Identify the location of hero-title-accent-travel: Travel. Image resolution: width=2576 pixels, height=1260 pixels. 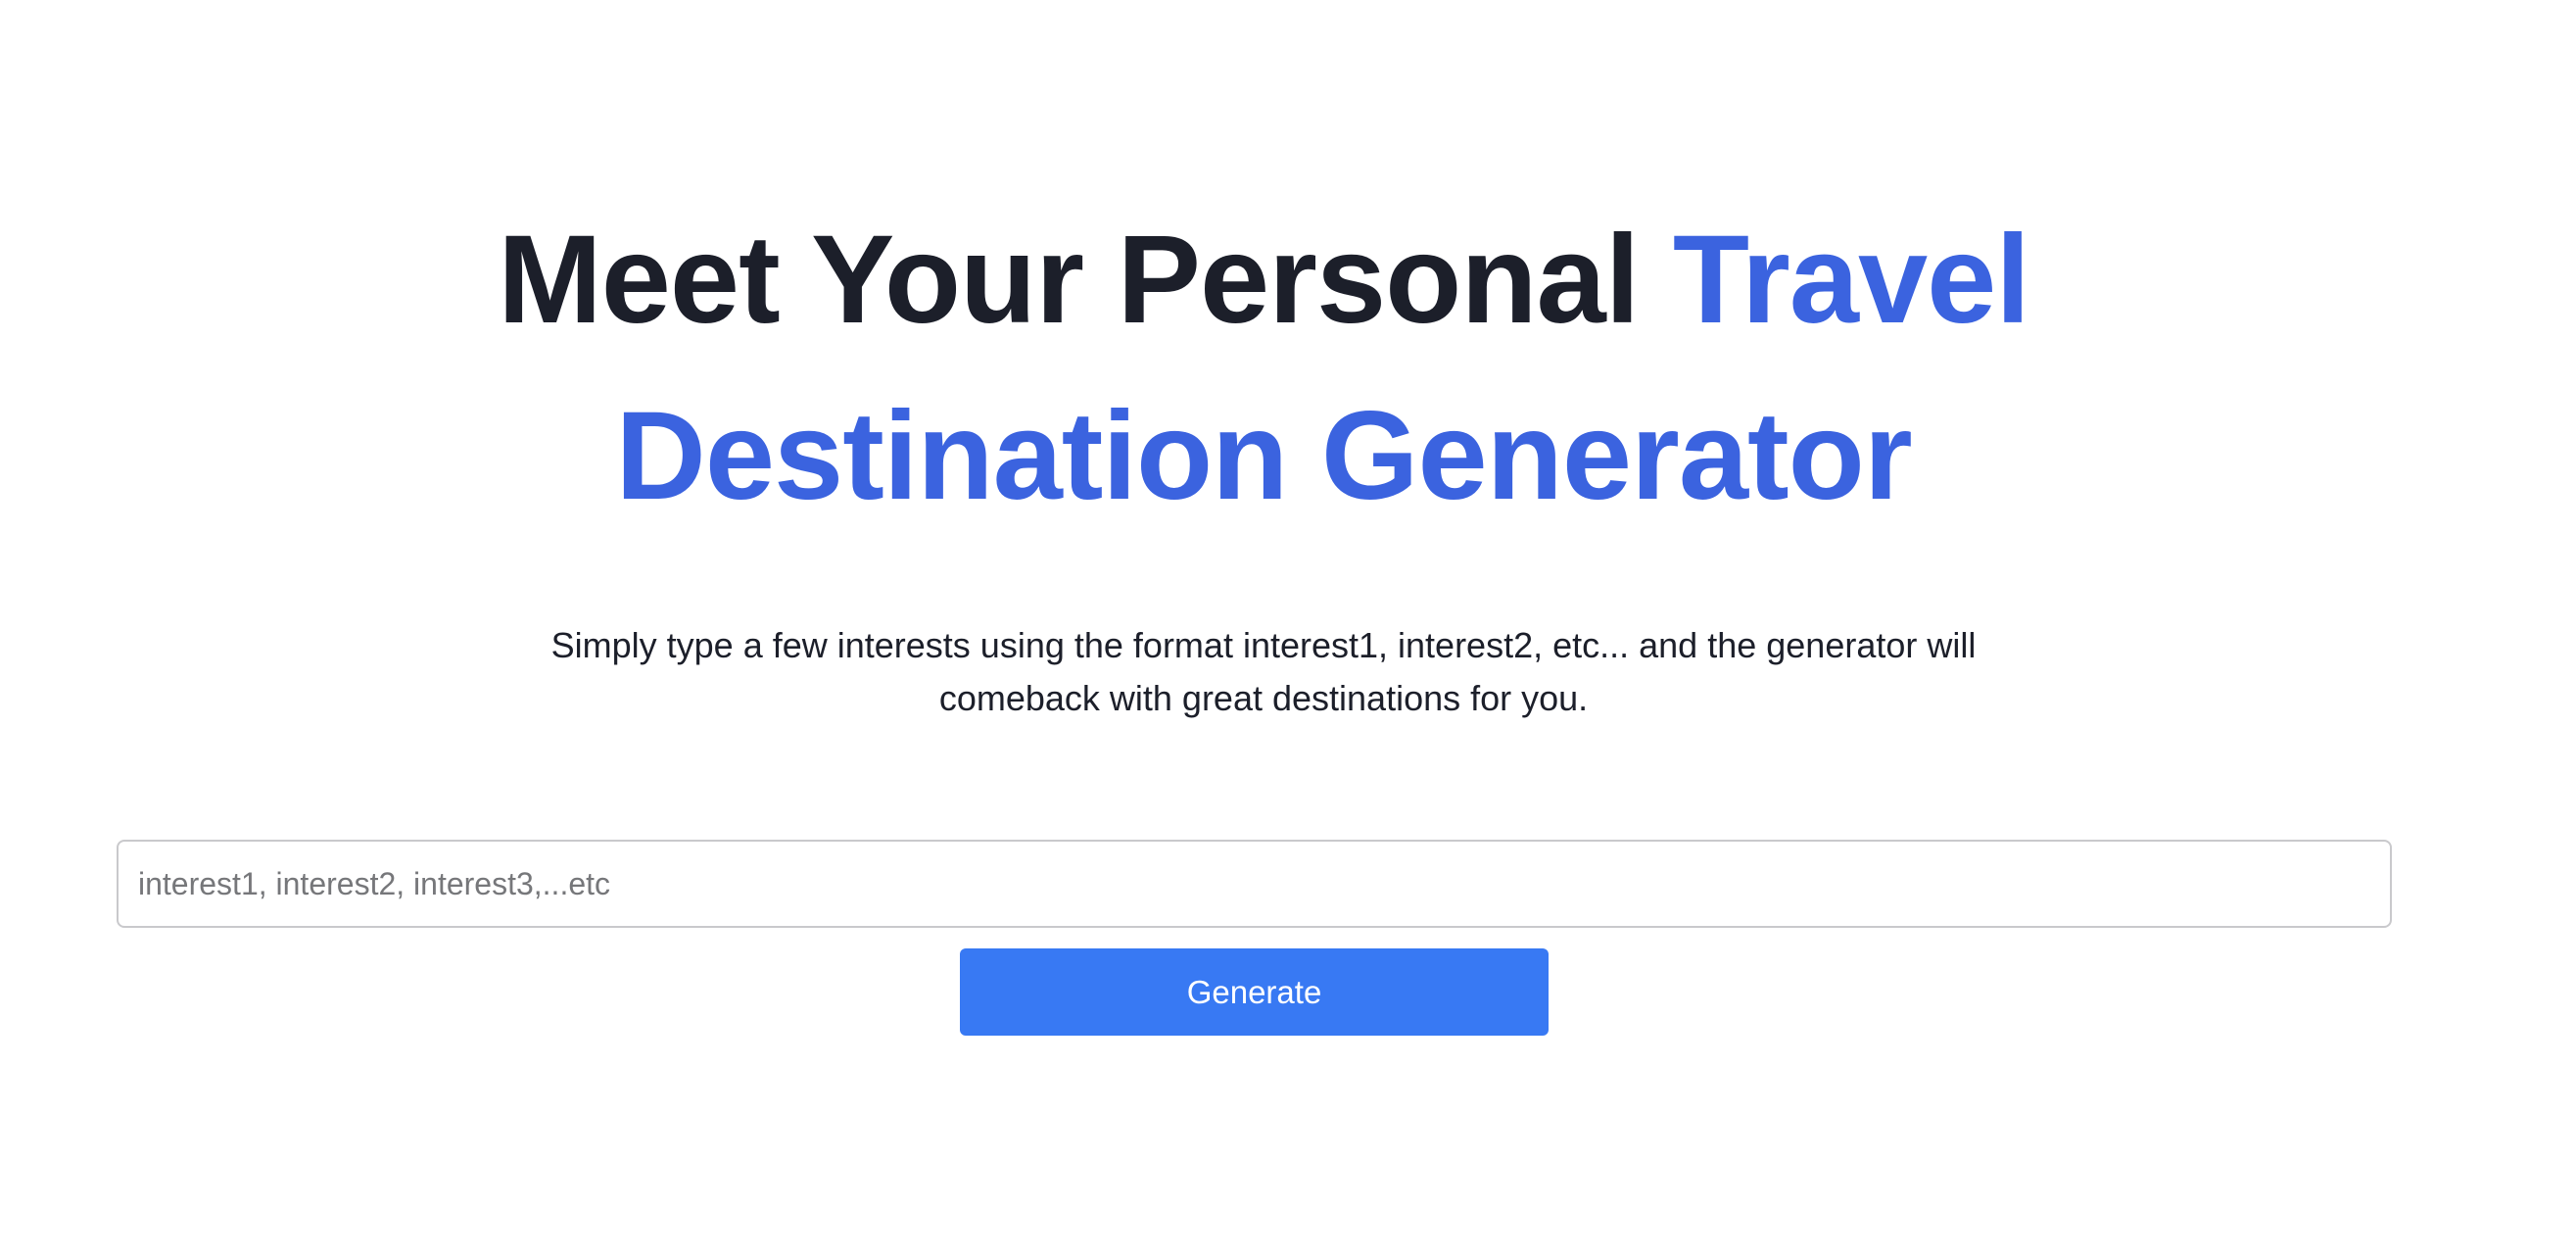
(1851, 280).